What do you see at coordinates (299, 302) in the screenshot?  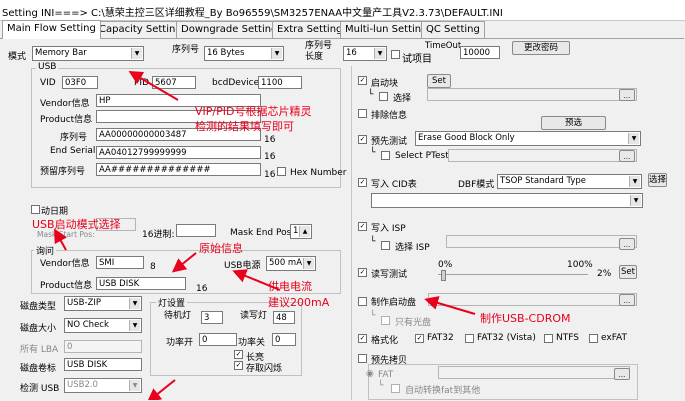 I see `annotation-power-2: 建议200mA` at bounding box center [299, 302].